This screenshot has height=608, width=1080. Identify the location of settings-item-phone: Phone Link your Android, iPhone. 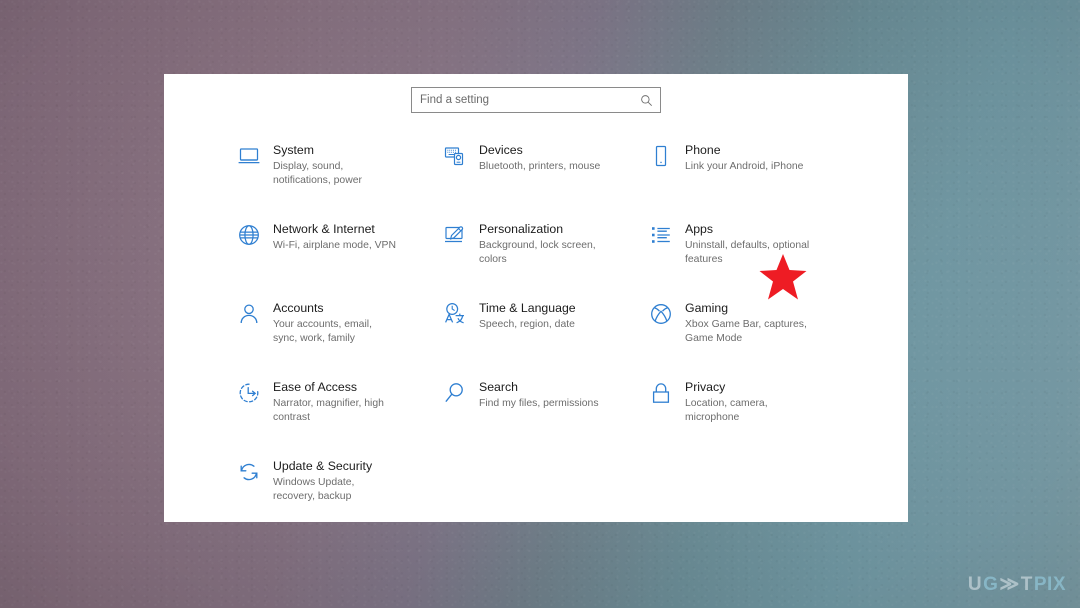
(751, 178).